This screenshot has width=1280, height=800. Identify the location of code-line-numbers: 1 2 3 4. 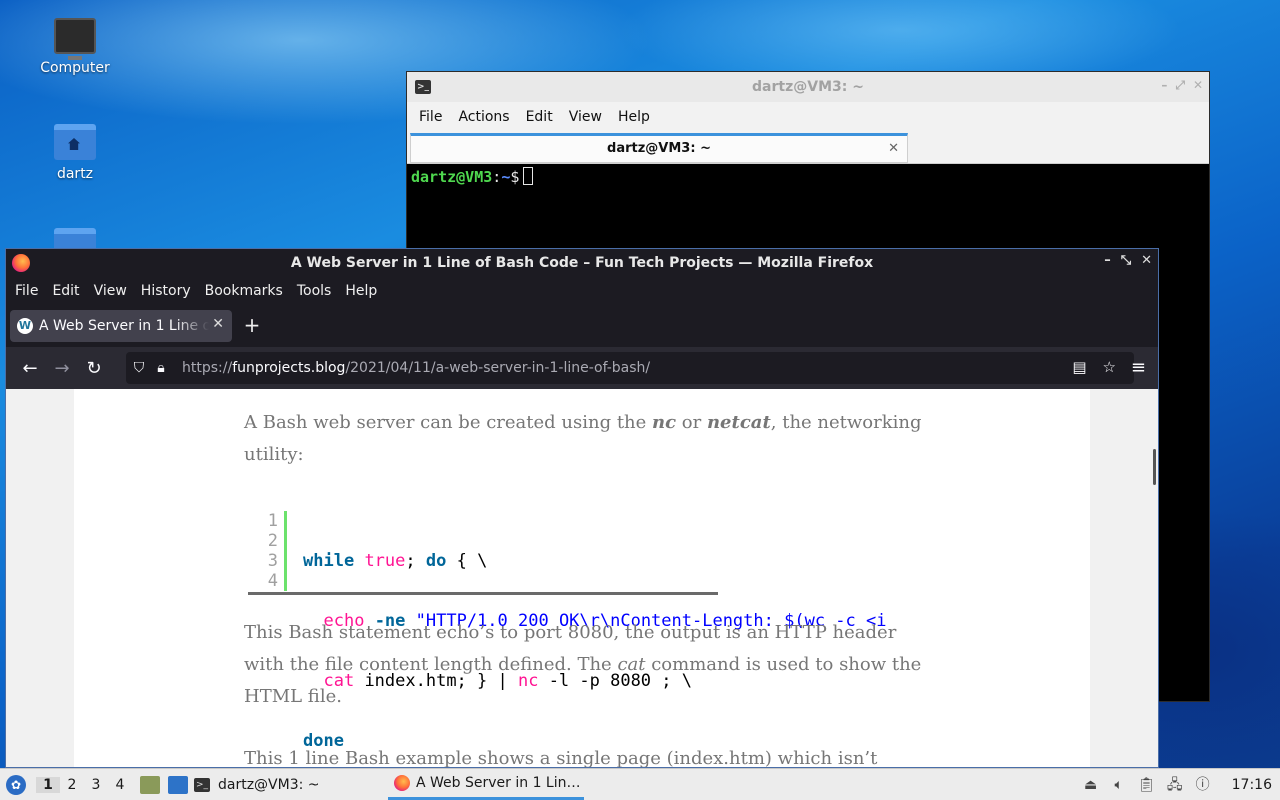
(263, 551).